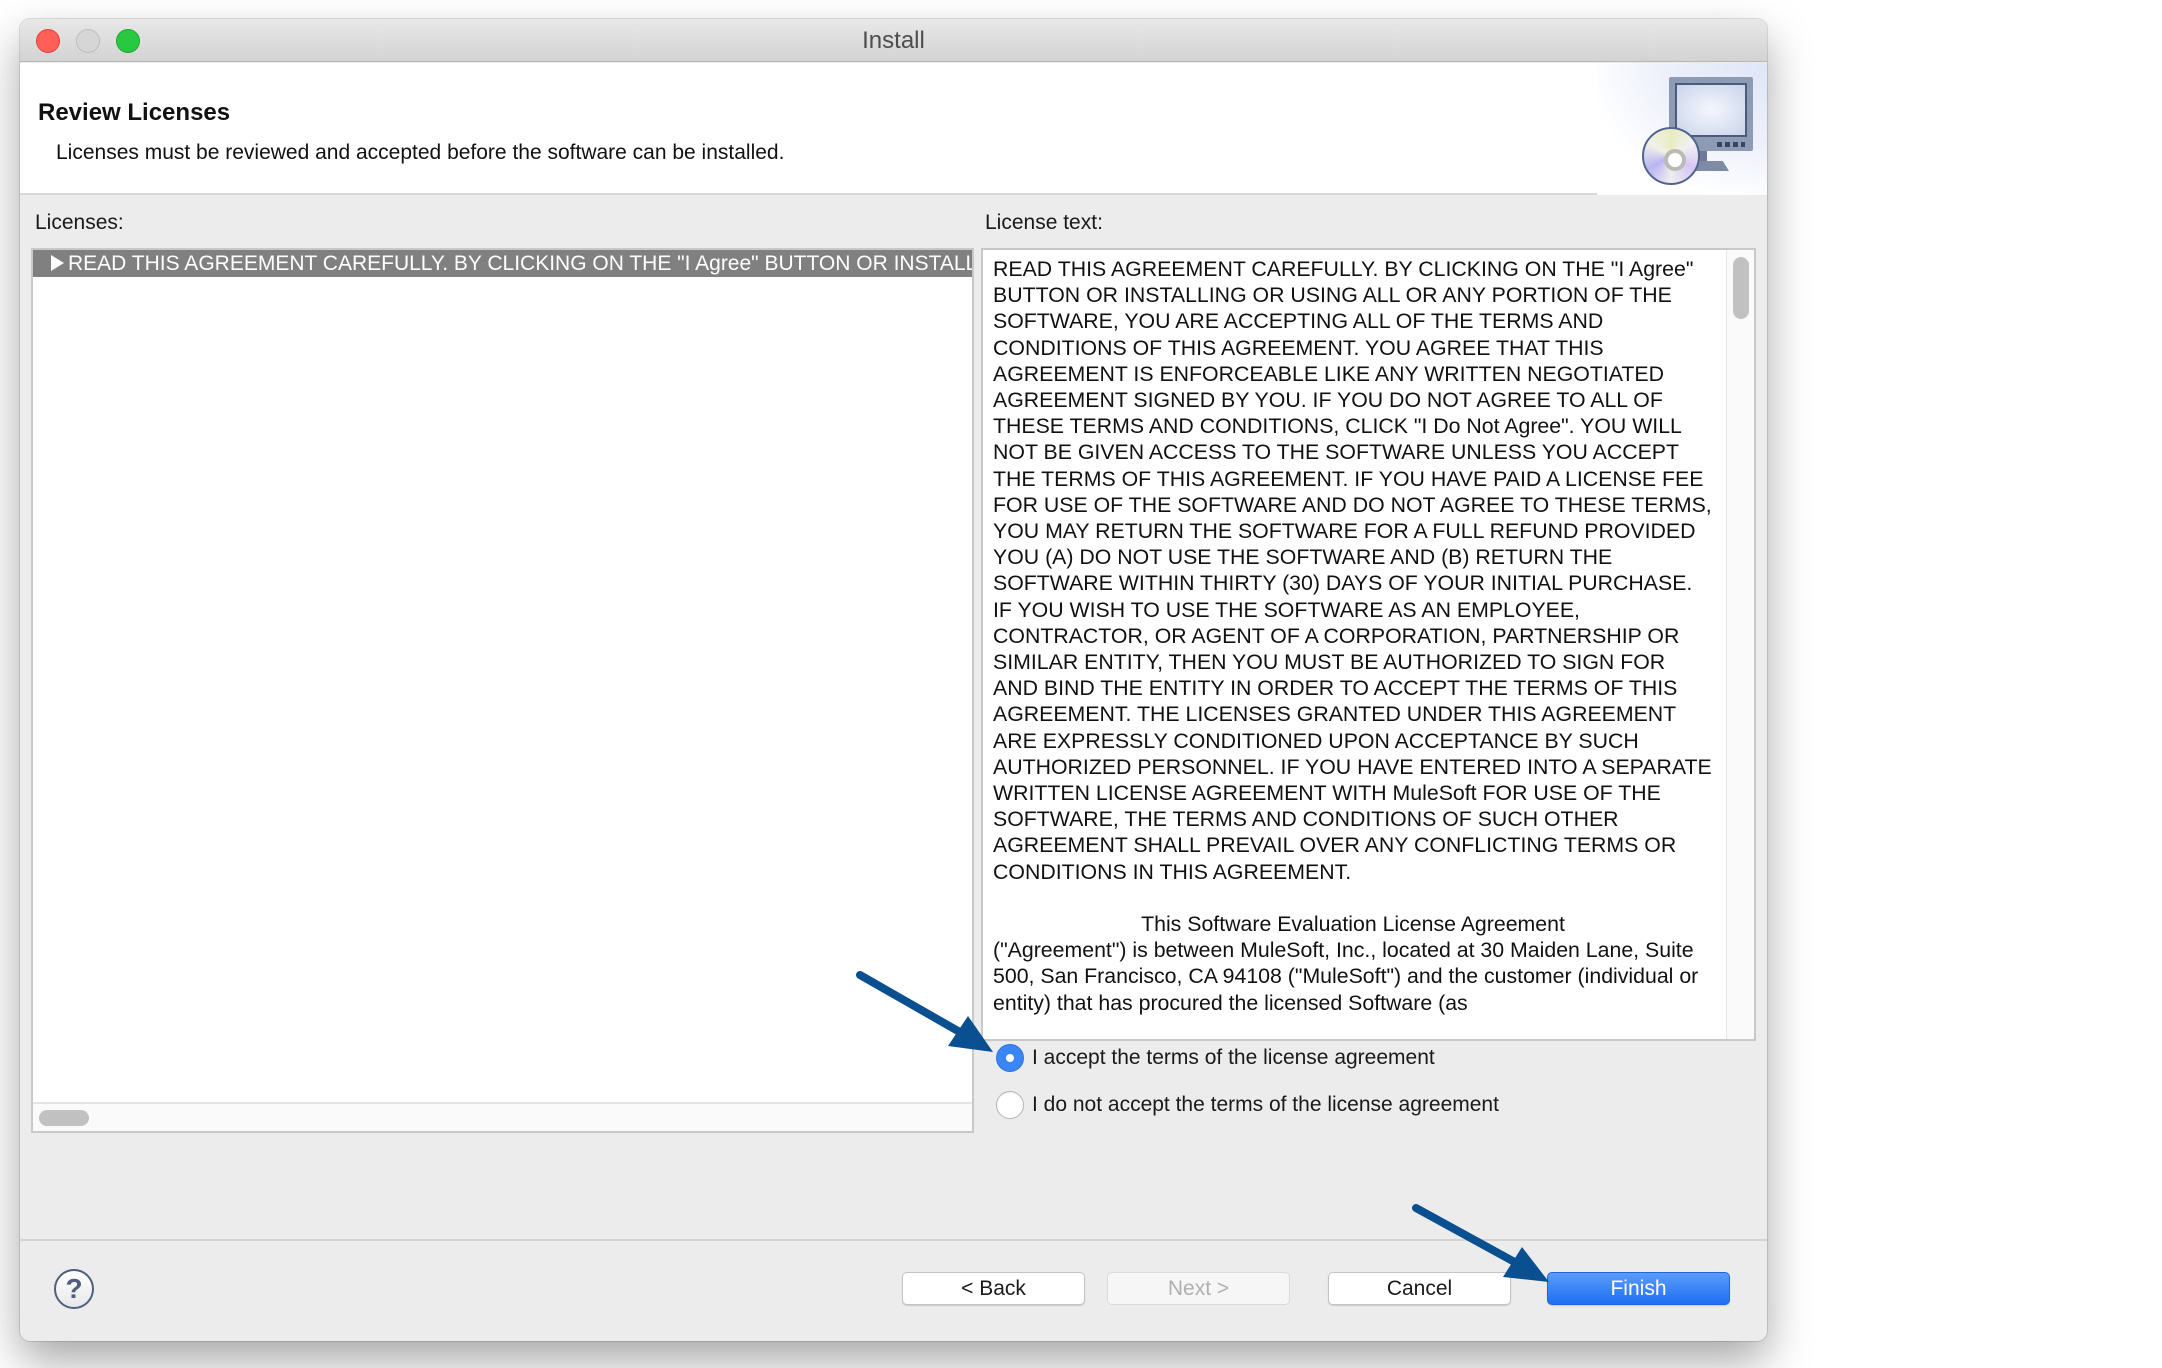 Image resolution: width=2162 pixels, height=1368 pixels. Describe the element at coordinates (1419, 1288) in the screenshot. I see `cancel-button: Cancel` at that location.